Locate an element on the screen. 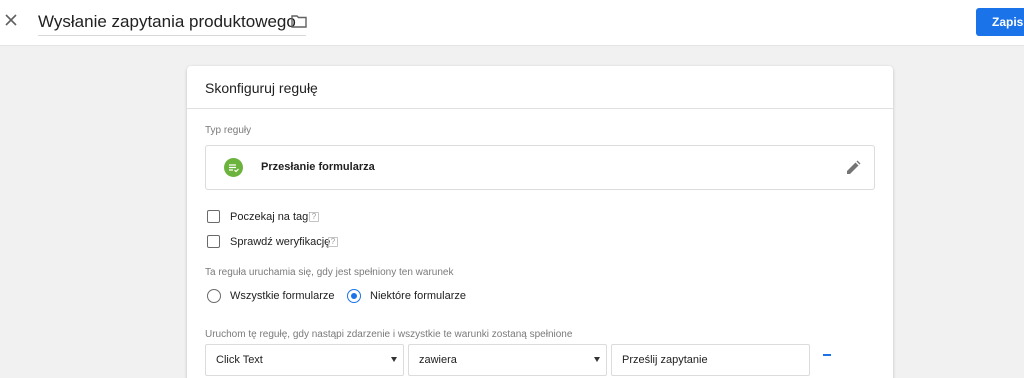  check-validation-option: Sprawdź weryfikację ? is located at coordinates (287, 242).